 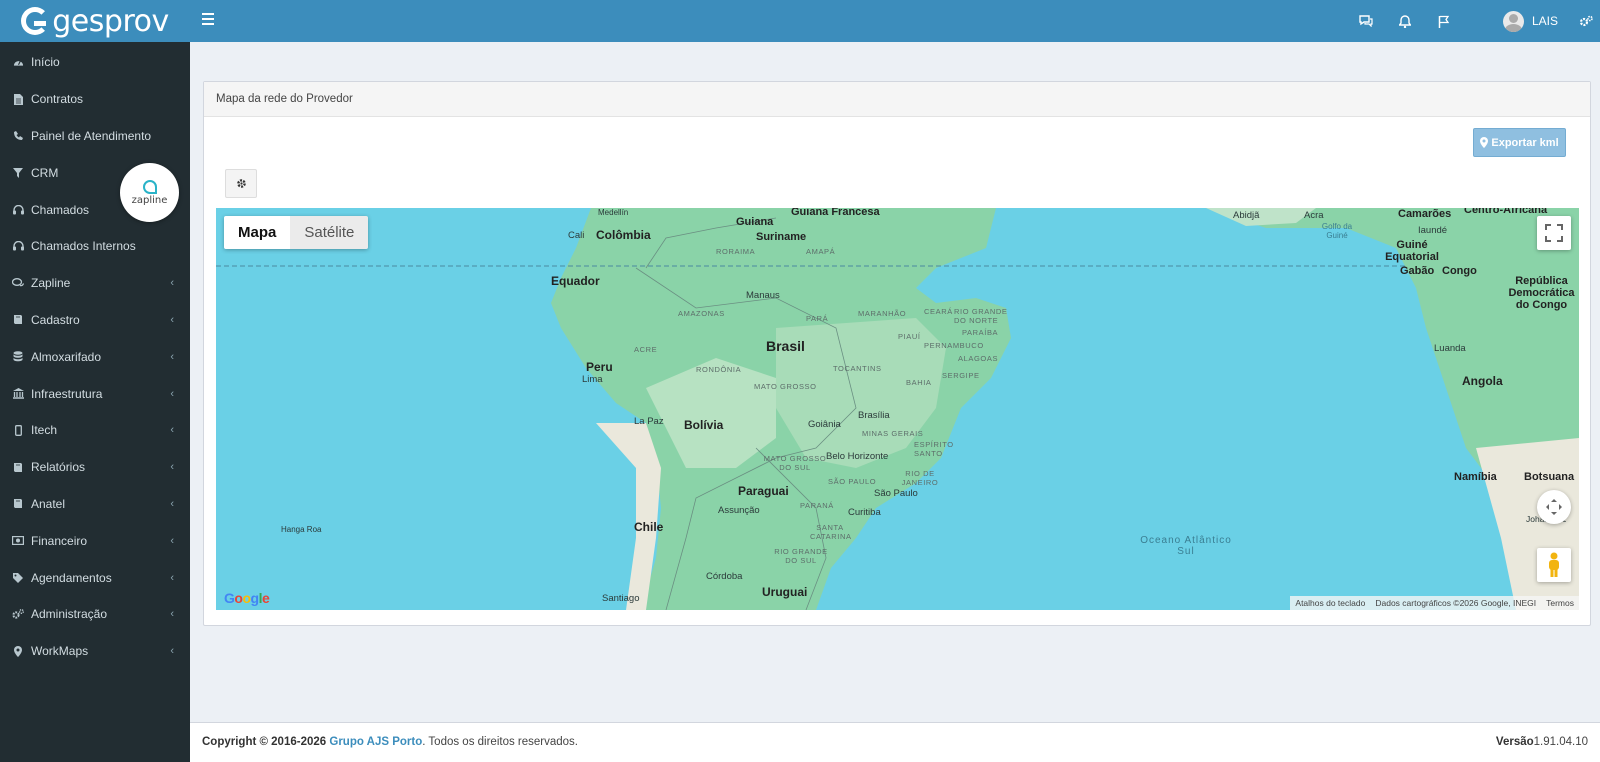 I want to click on sidebar-item-agendamentos: Agendamentos ‹, so click(x=95, y=577).